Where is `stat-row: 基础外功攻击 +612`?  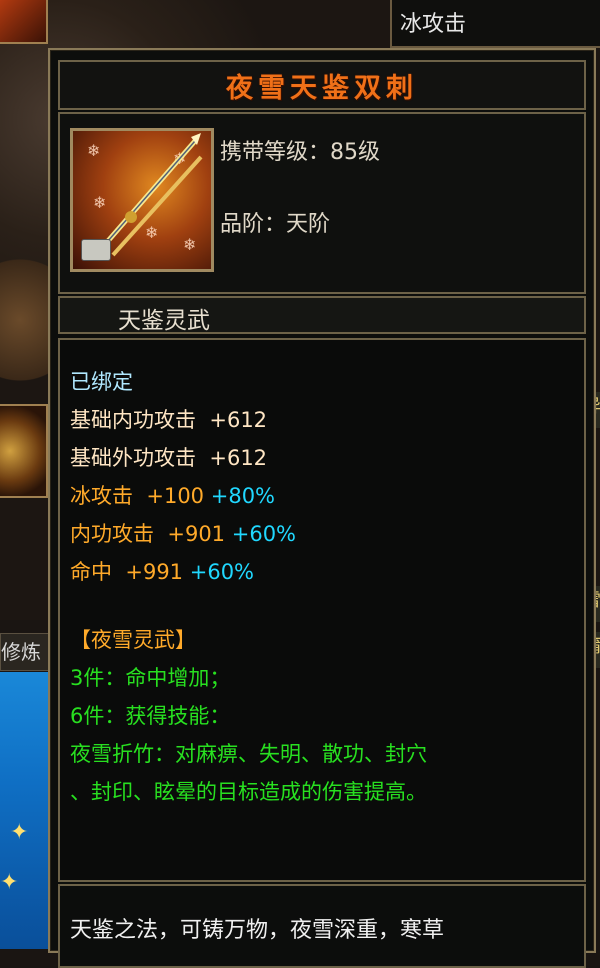 stat-row: 基础外功攻击 +612 is located at coordinates (168, 457).